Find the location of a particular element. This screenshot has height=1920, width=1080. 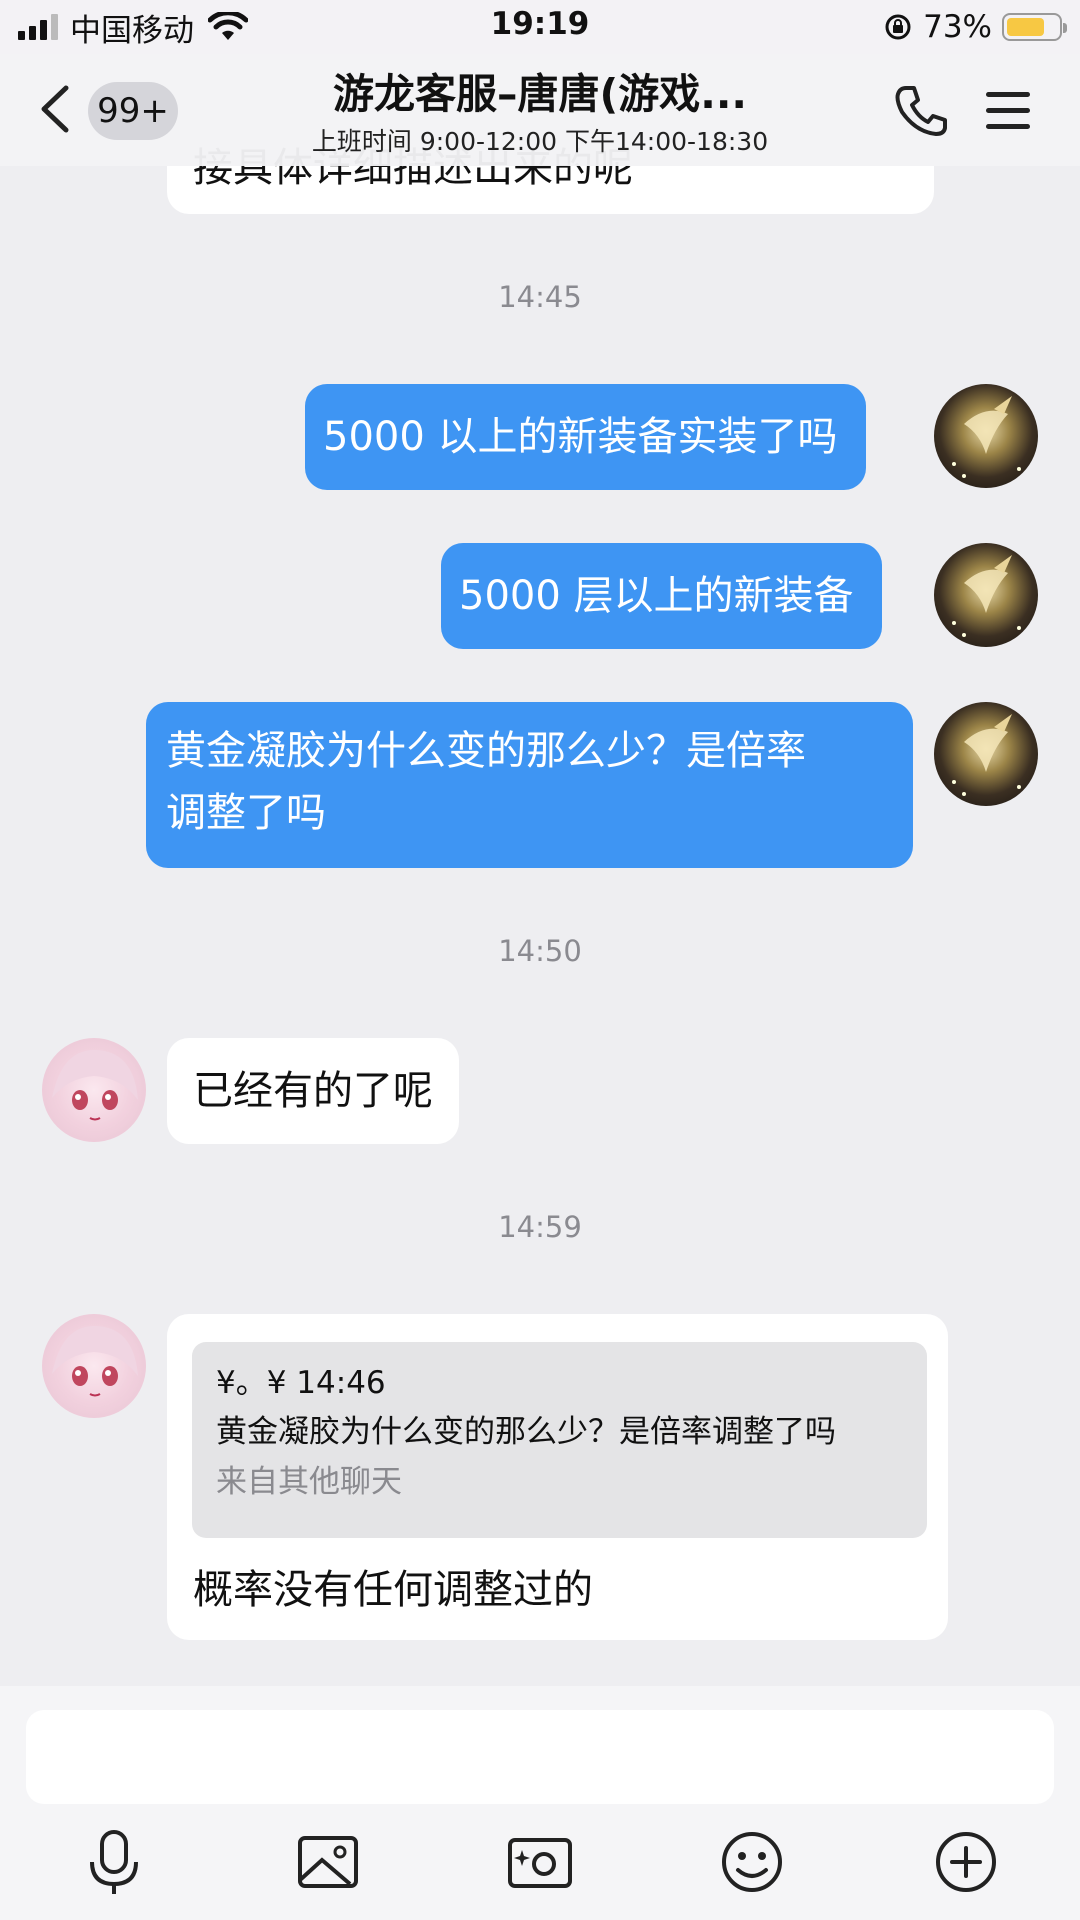

quote-source: 来自其他聊天 is located at coordinates (309, 1482).